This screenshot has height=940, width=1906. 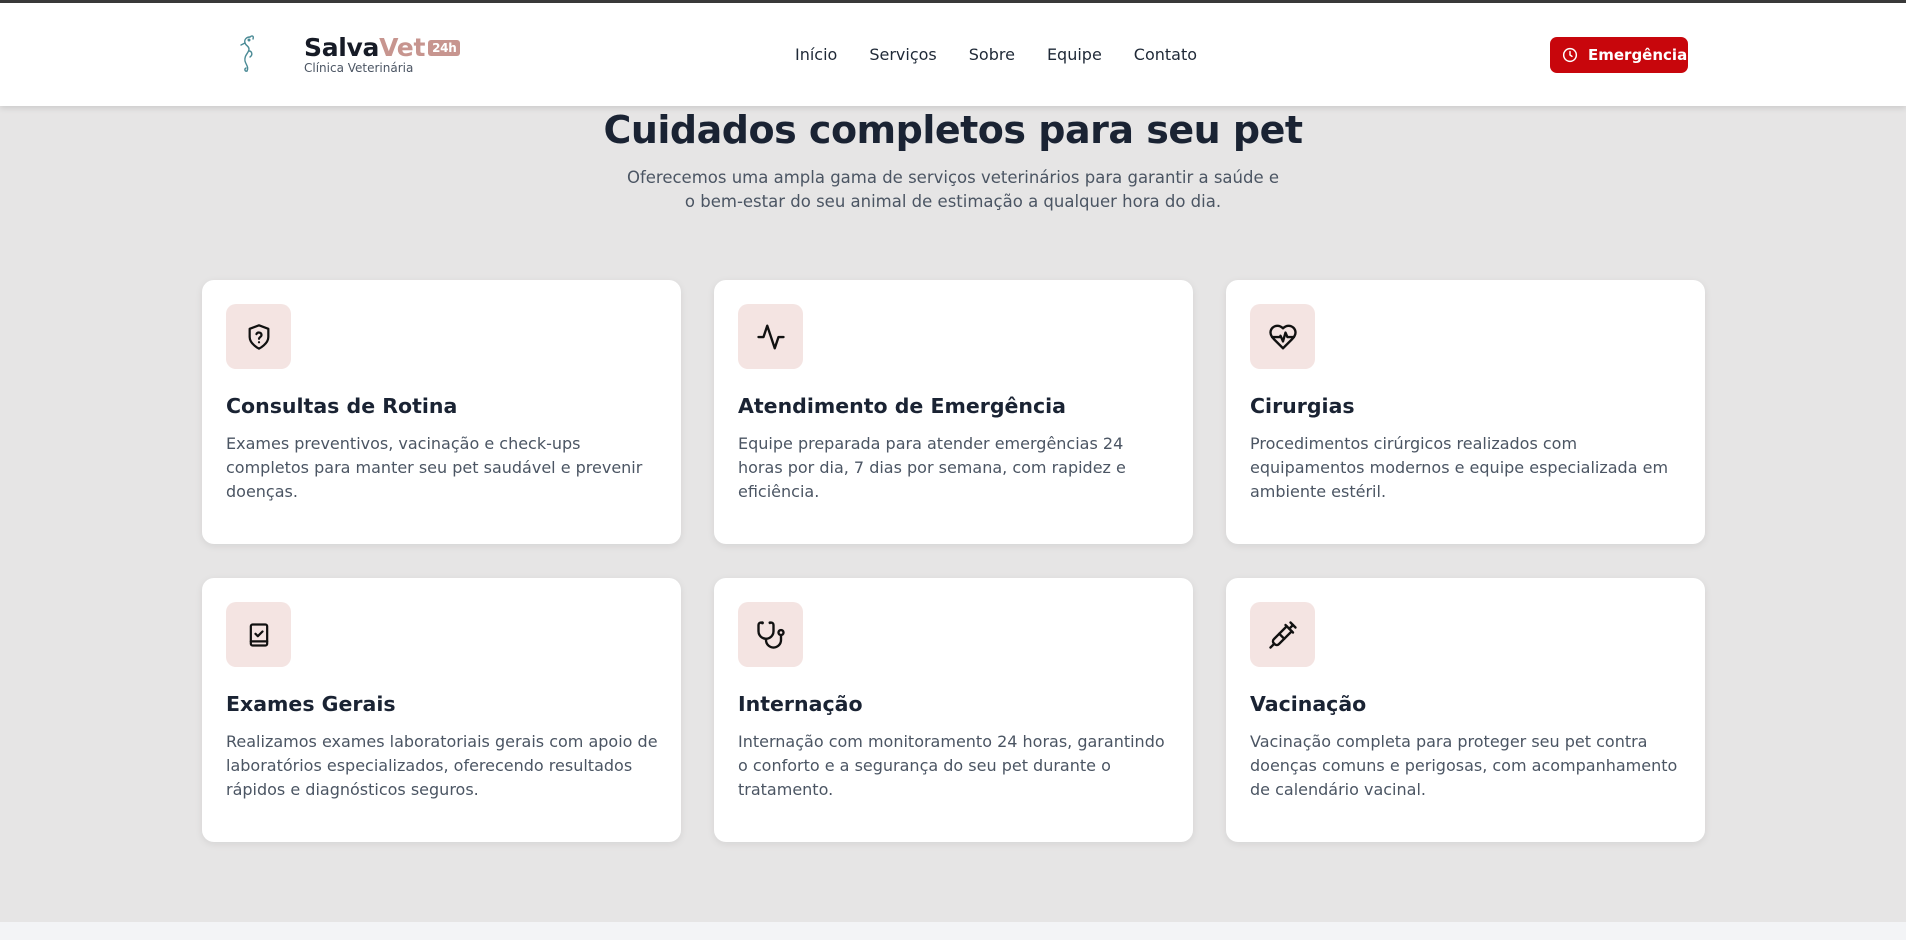 I want to click on brand-badge: 24h, so click(x=444, y=48).